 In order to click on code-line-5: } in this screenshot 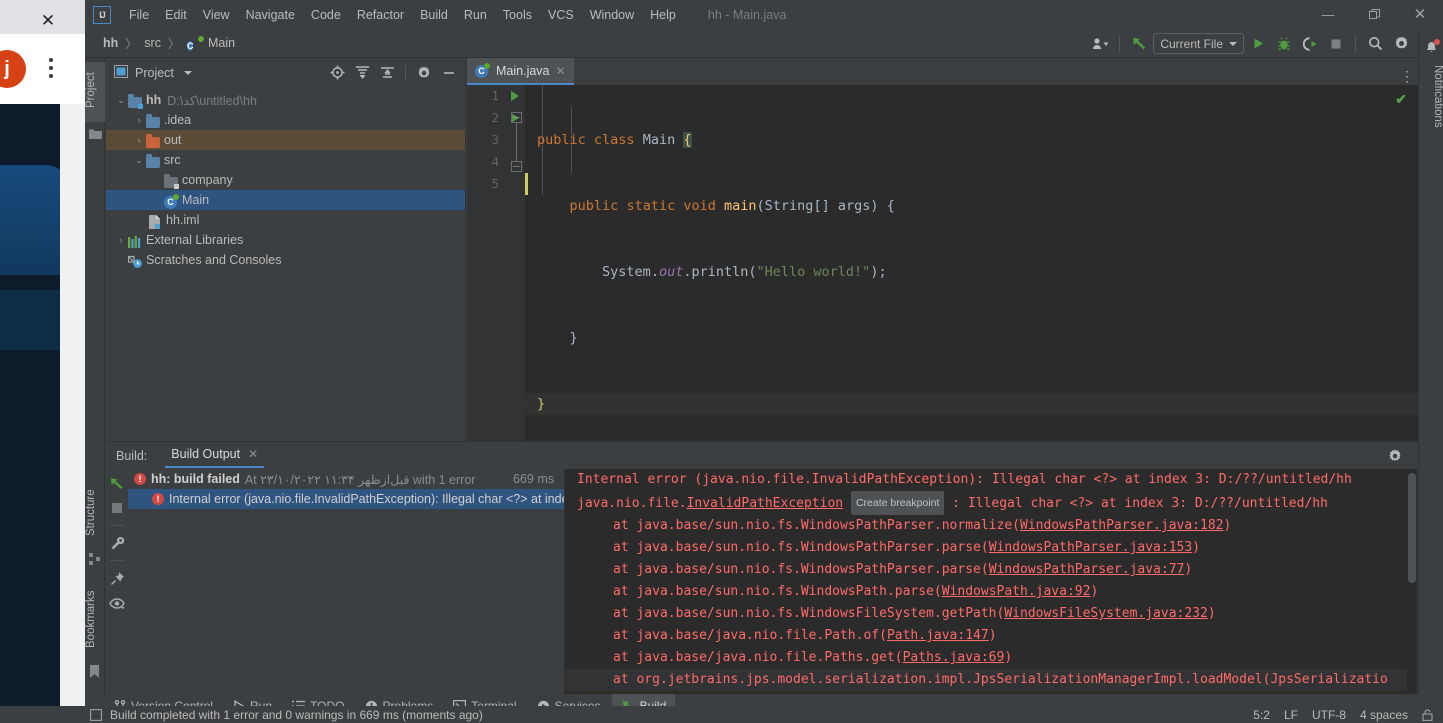, I will do `click(975, 404)`.